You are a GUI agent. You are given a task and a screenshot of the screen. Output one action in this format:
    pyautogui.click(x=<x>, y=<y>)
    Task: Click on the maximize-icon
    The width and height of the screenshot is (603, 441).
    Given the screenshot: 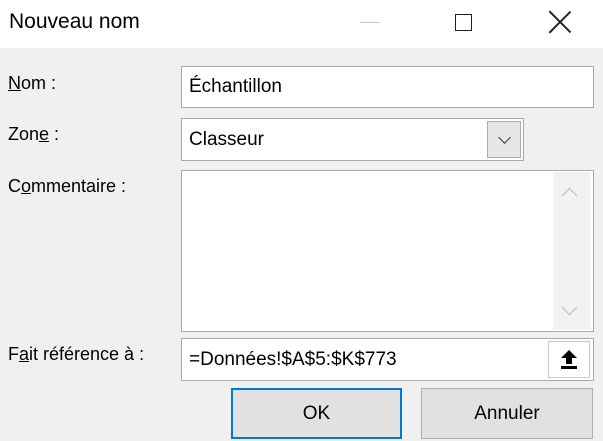 What is the action you would take?
    pyautogui.click(x=463, y=22)
    